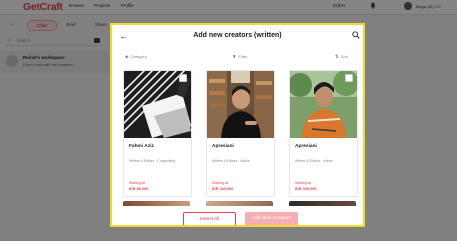 Image resolution: width=457 pixels, height=241 pixels. What do you see at coordinates (234, 56) in the screenshot?
I see `filter-icon: ▼` at bounding box center [234, 56].